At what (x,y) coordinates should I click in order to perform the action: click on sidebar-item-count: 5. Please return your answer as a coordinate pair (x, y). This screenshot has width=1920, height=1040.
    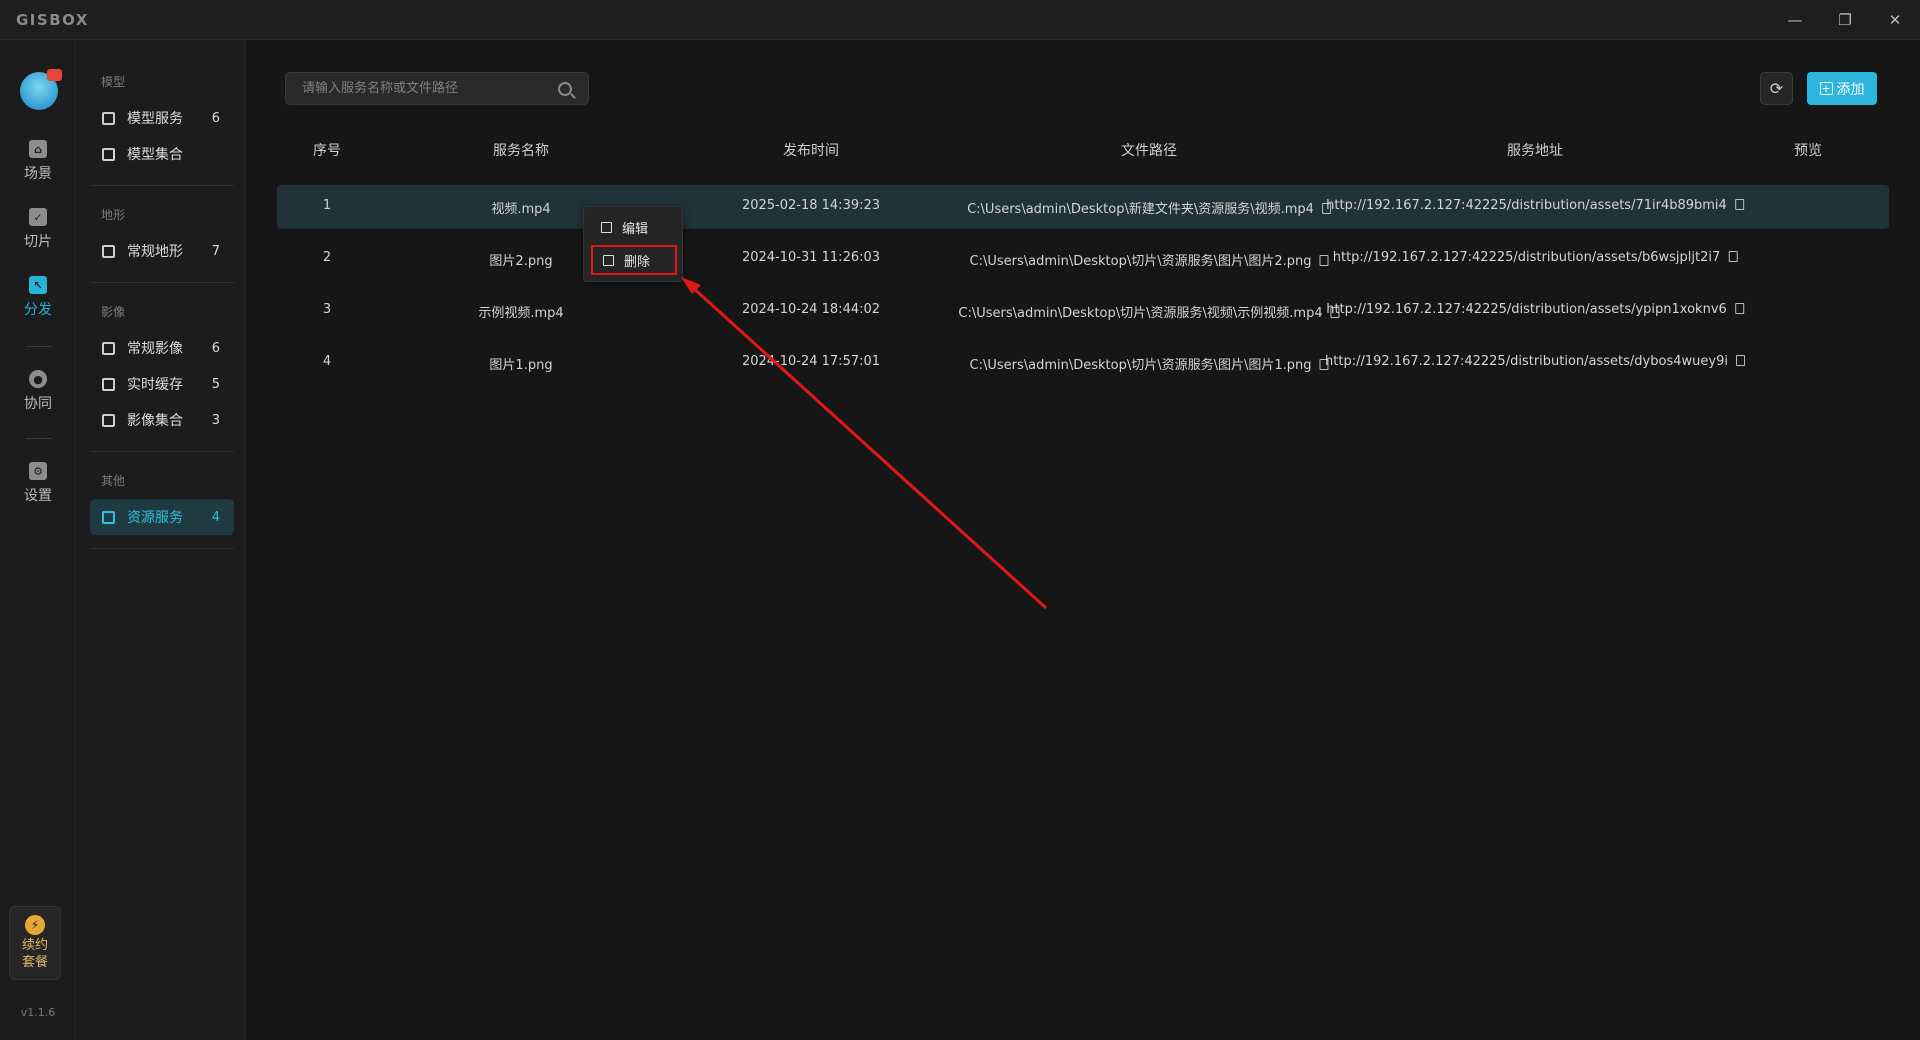
    Looking at the image, I should click on (215, 384).